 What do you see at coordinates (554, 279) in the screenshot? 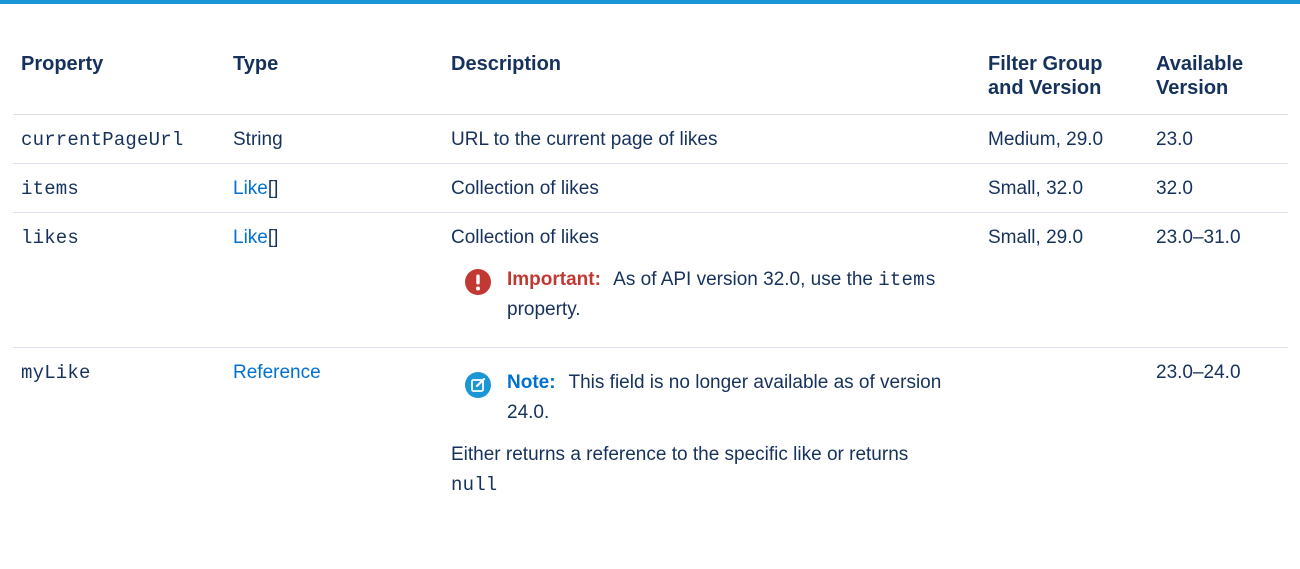
I see `important-label: Important:` at bounding box center [554, 279].